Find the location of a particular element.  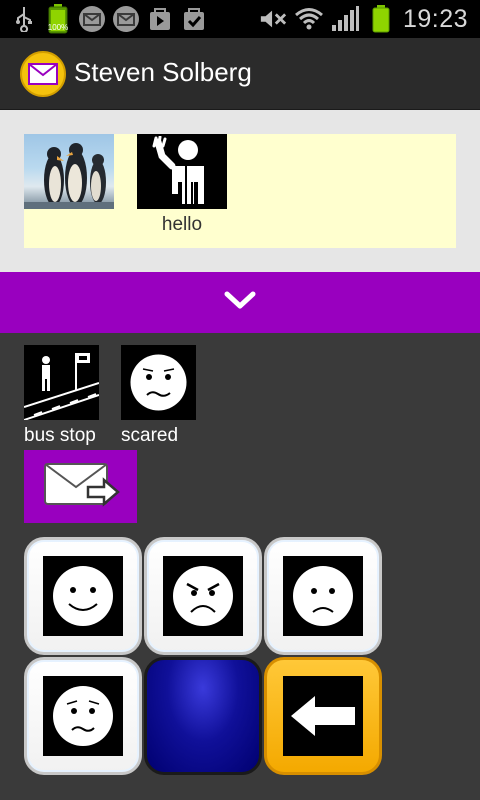

send-mail-icon is located at coordinates (81, 486).